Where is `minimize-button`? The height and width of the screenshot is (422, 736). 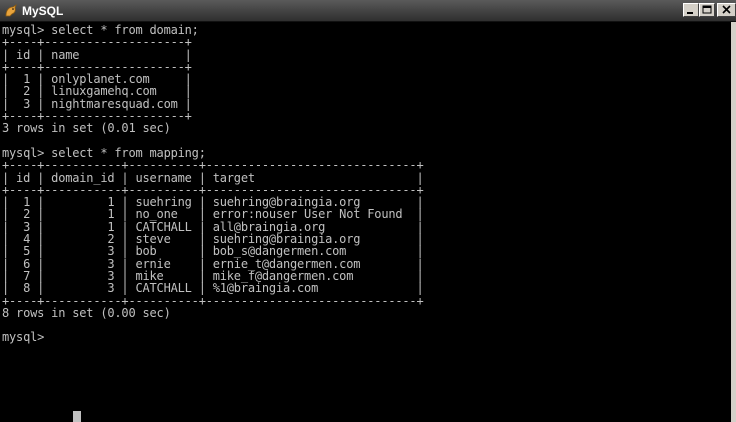 minimize-button is located at coordinates (691, 10).